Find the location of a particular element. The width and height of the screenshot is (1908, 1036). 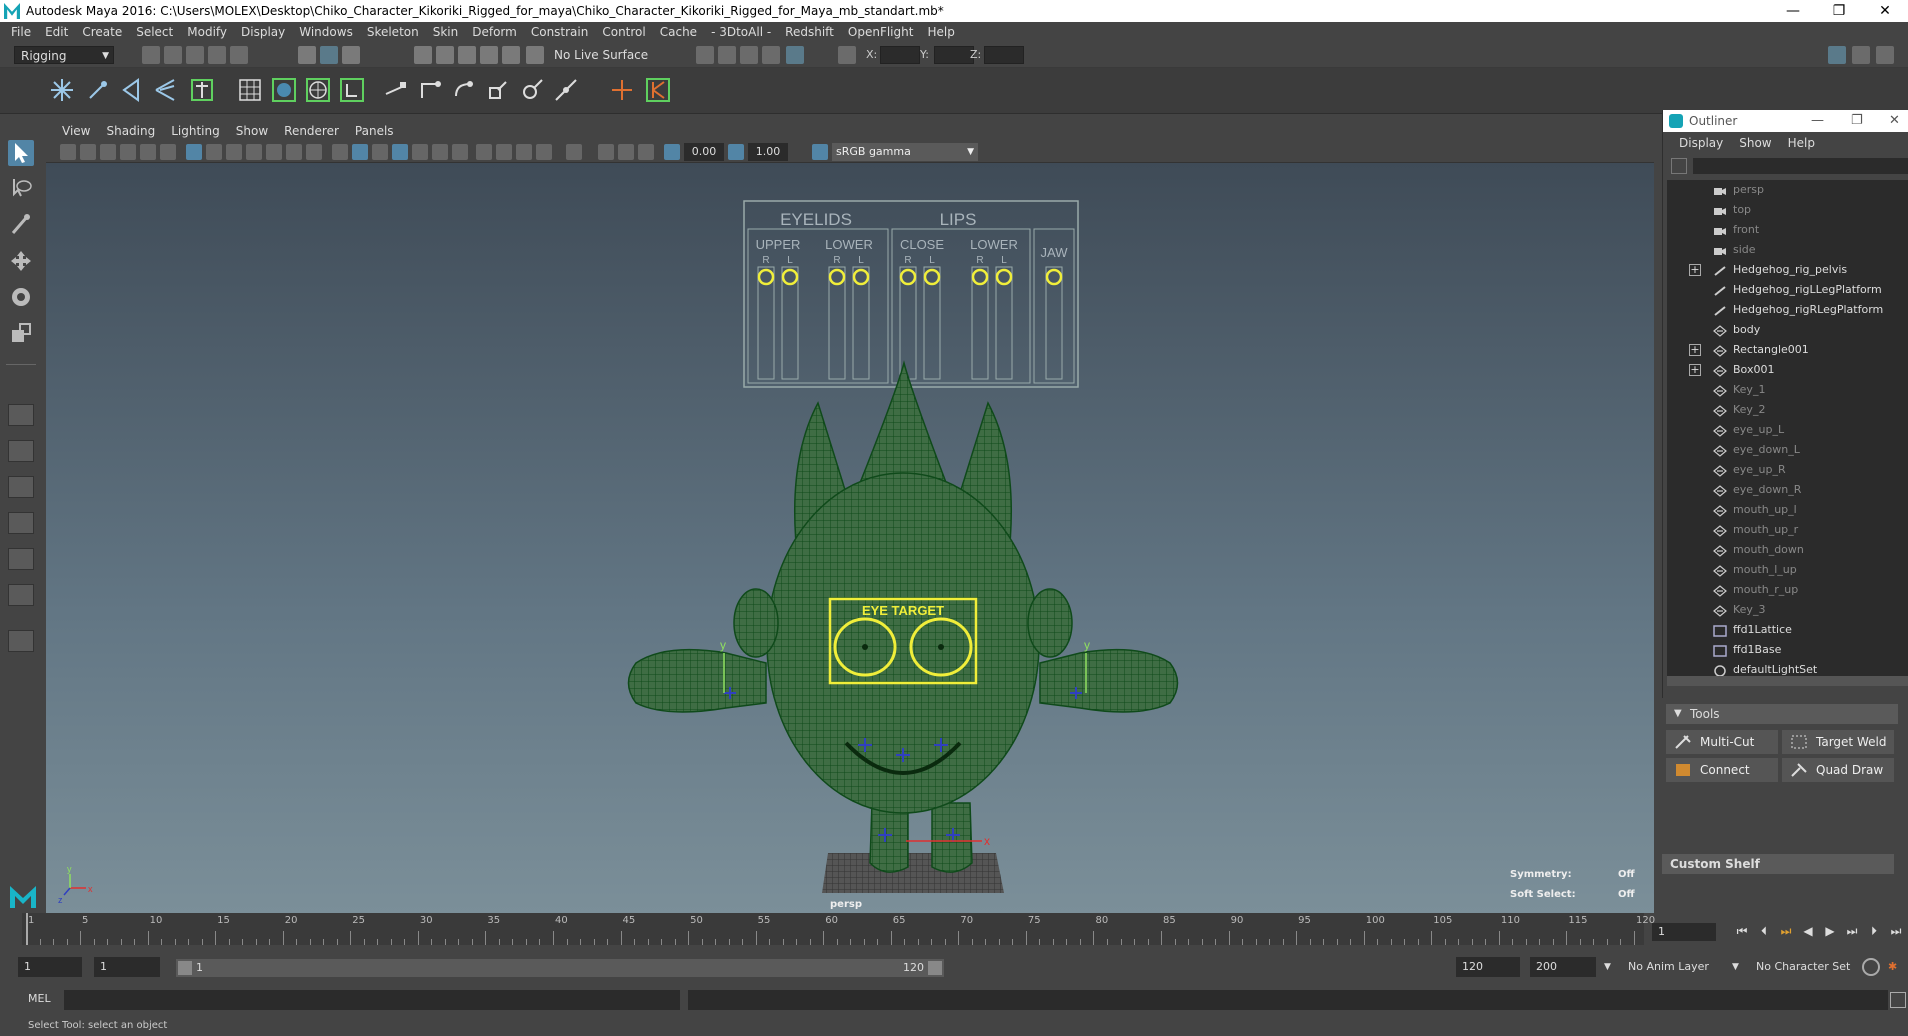

2d-pan-zoom-icon is located at coordinates (148, 152).